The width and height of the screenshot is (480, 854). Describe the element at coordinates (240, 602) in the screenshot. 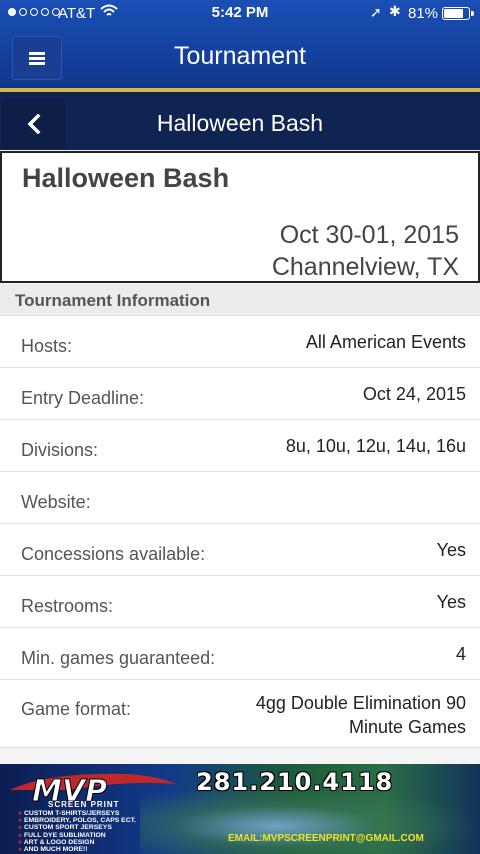

I see `info-row-restrooms: Restrooms: Yes` at that location.